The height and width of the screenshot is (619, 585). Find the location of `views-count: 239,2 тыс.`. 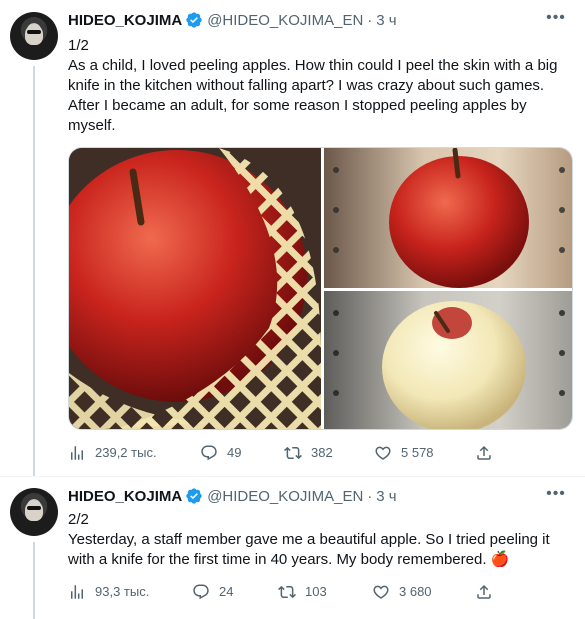

views-count: 239,2 тыс. is located at coordinates (126, 452).